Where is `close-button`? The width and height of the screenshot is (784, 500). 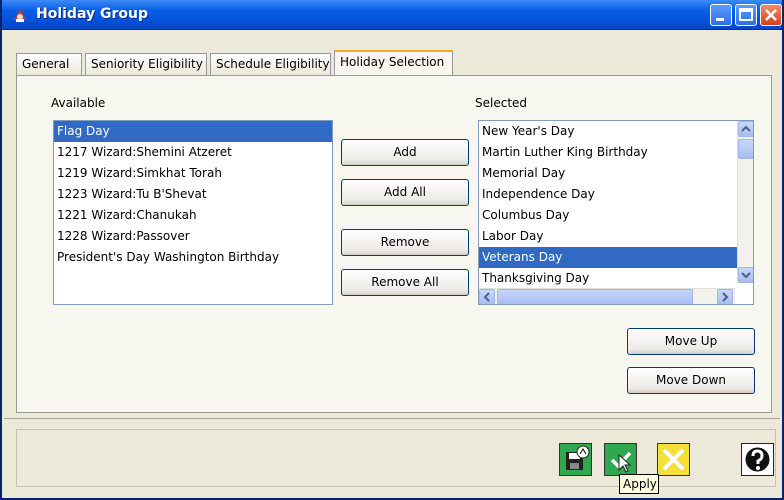
close-button is located at coordinates (771, 15).